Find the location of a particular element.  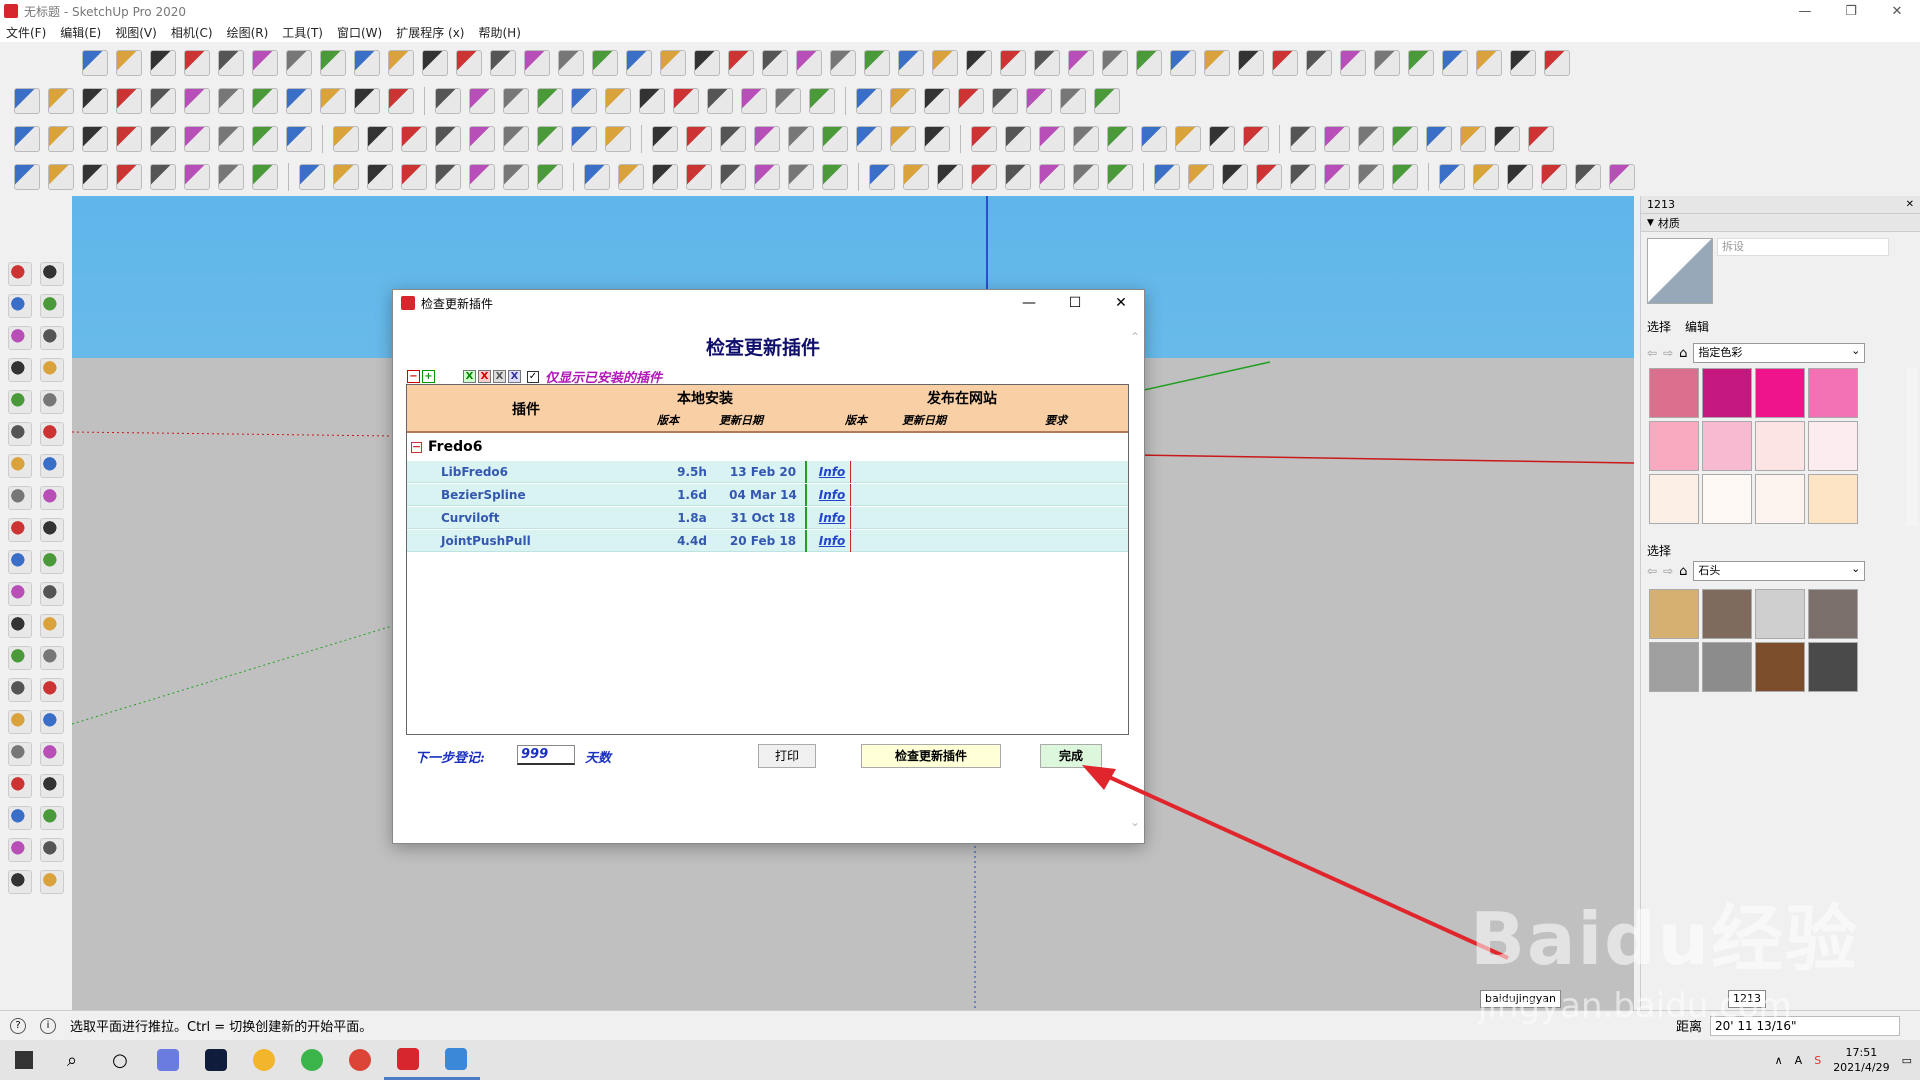

minimize-button: — is located at coordinates (1805, 11).